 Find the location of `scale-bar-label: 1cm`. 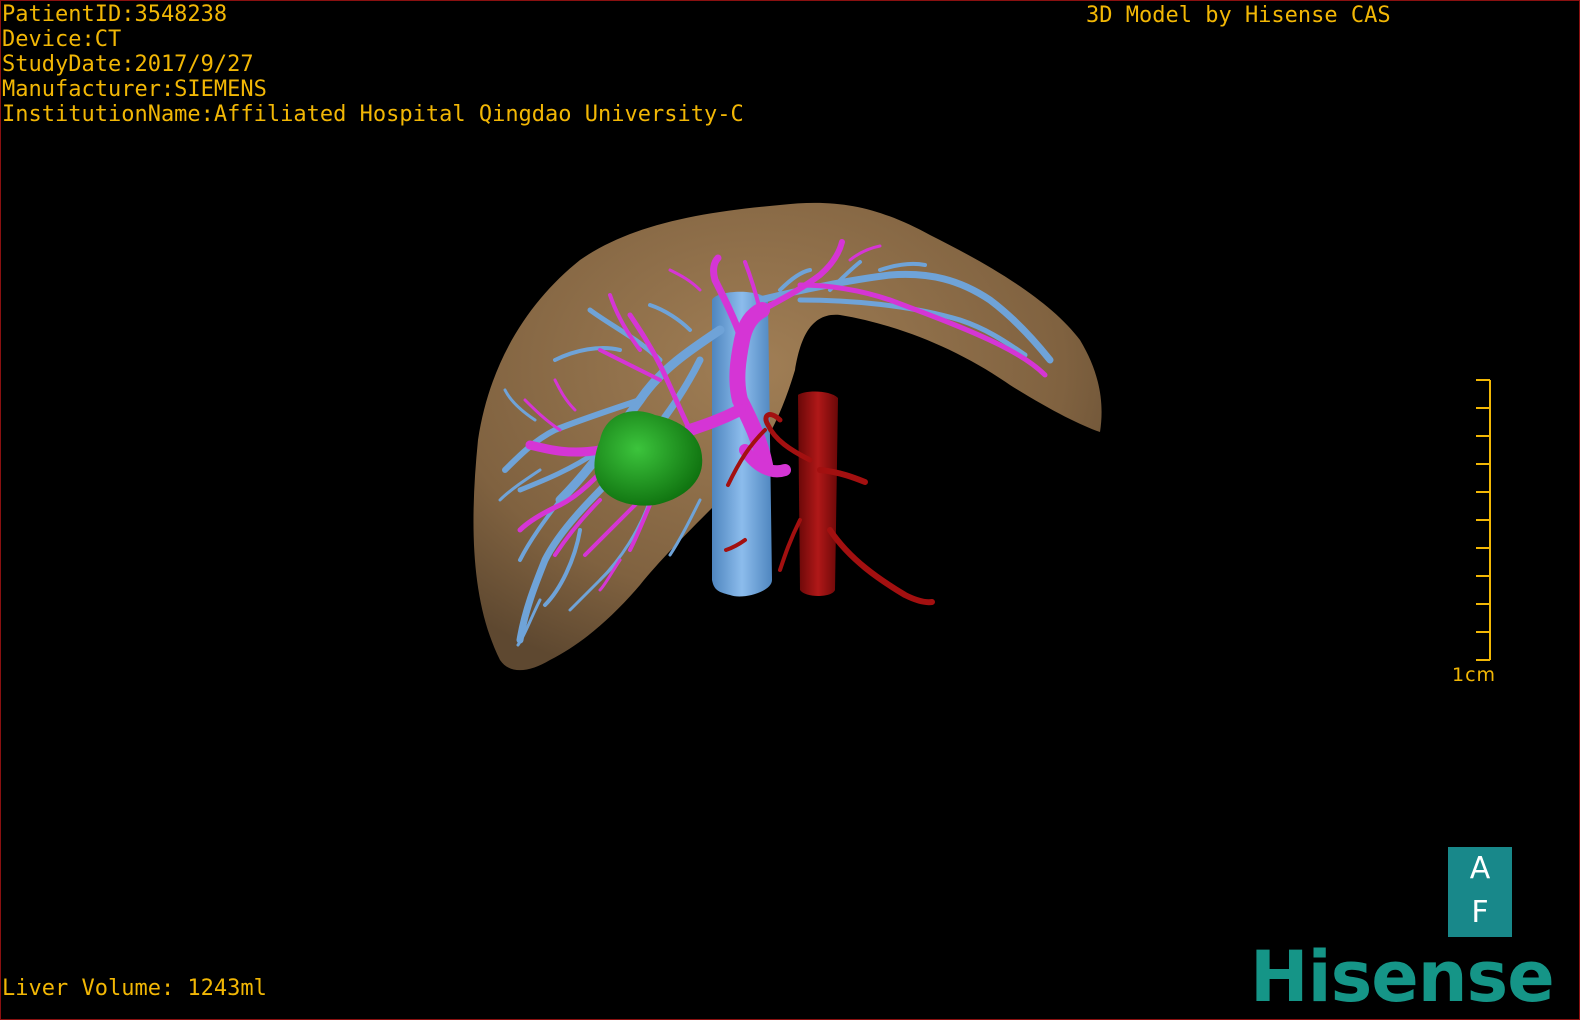

scale-bar-label: 1cm is located at coordinates (1474, 675).